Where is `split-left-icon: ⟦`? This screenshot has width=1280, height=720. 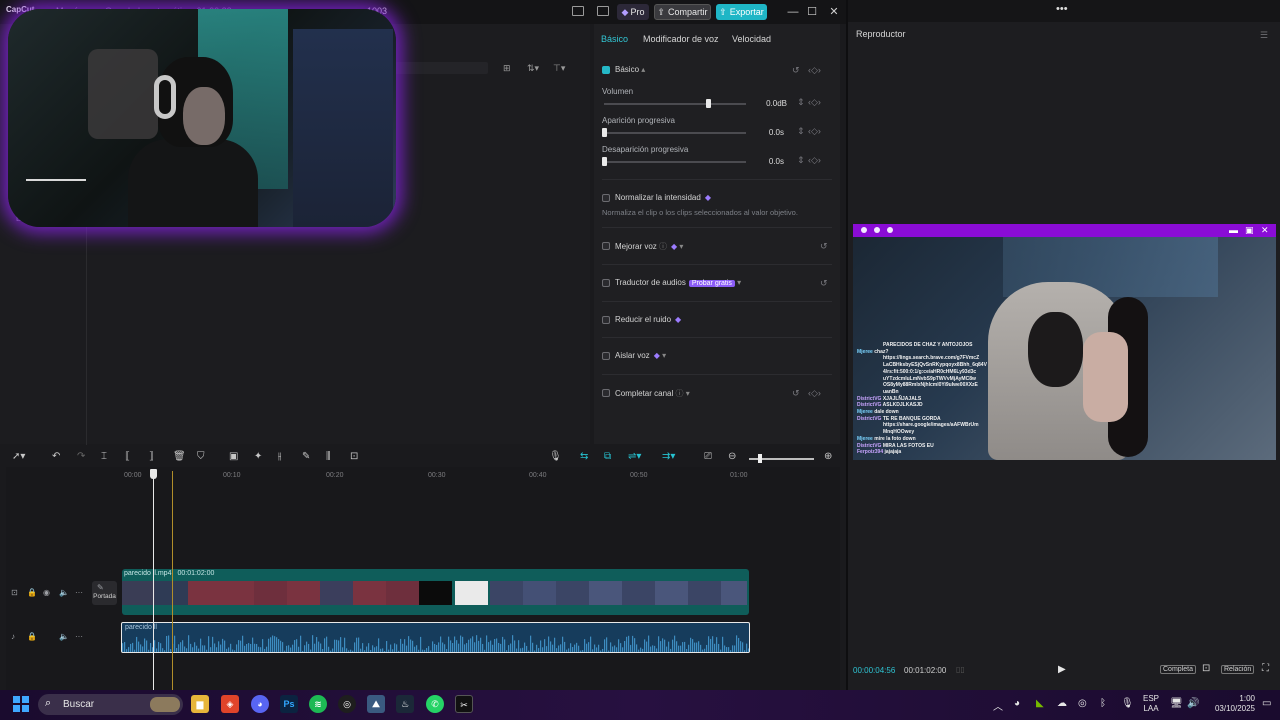
split-left-icon: ⟦ is located at coordinates (127, 456).